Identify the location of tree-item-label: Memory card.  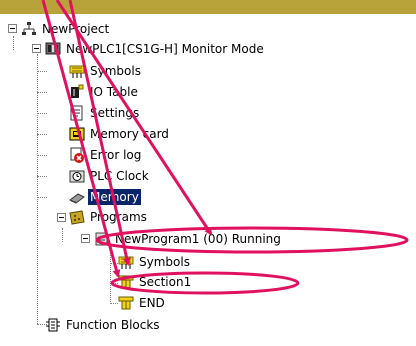
(129, 134).